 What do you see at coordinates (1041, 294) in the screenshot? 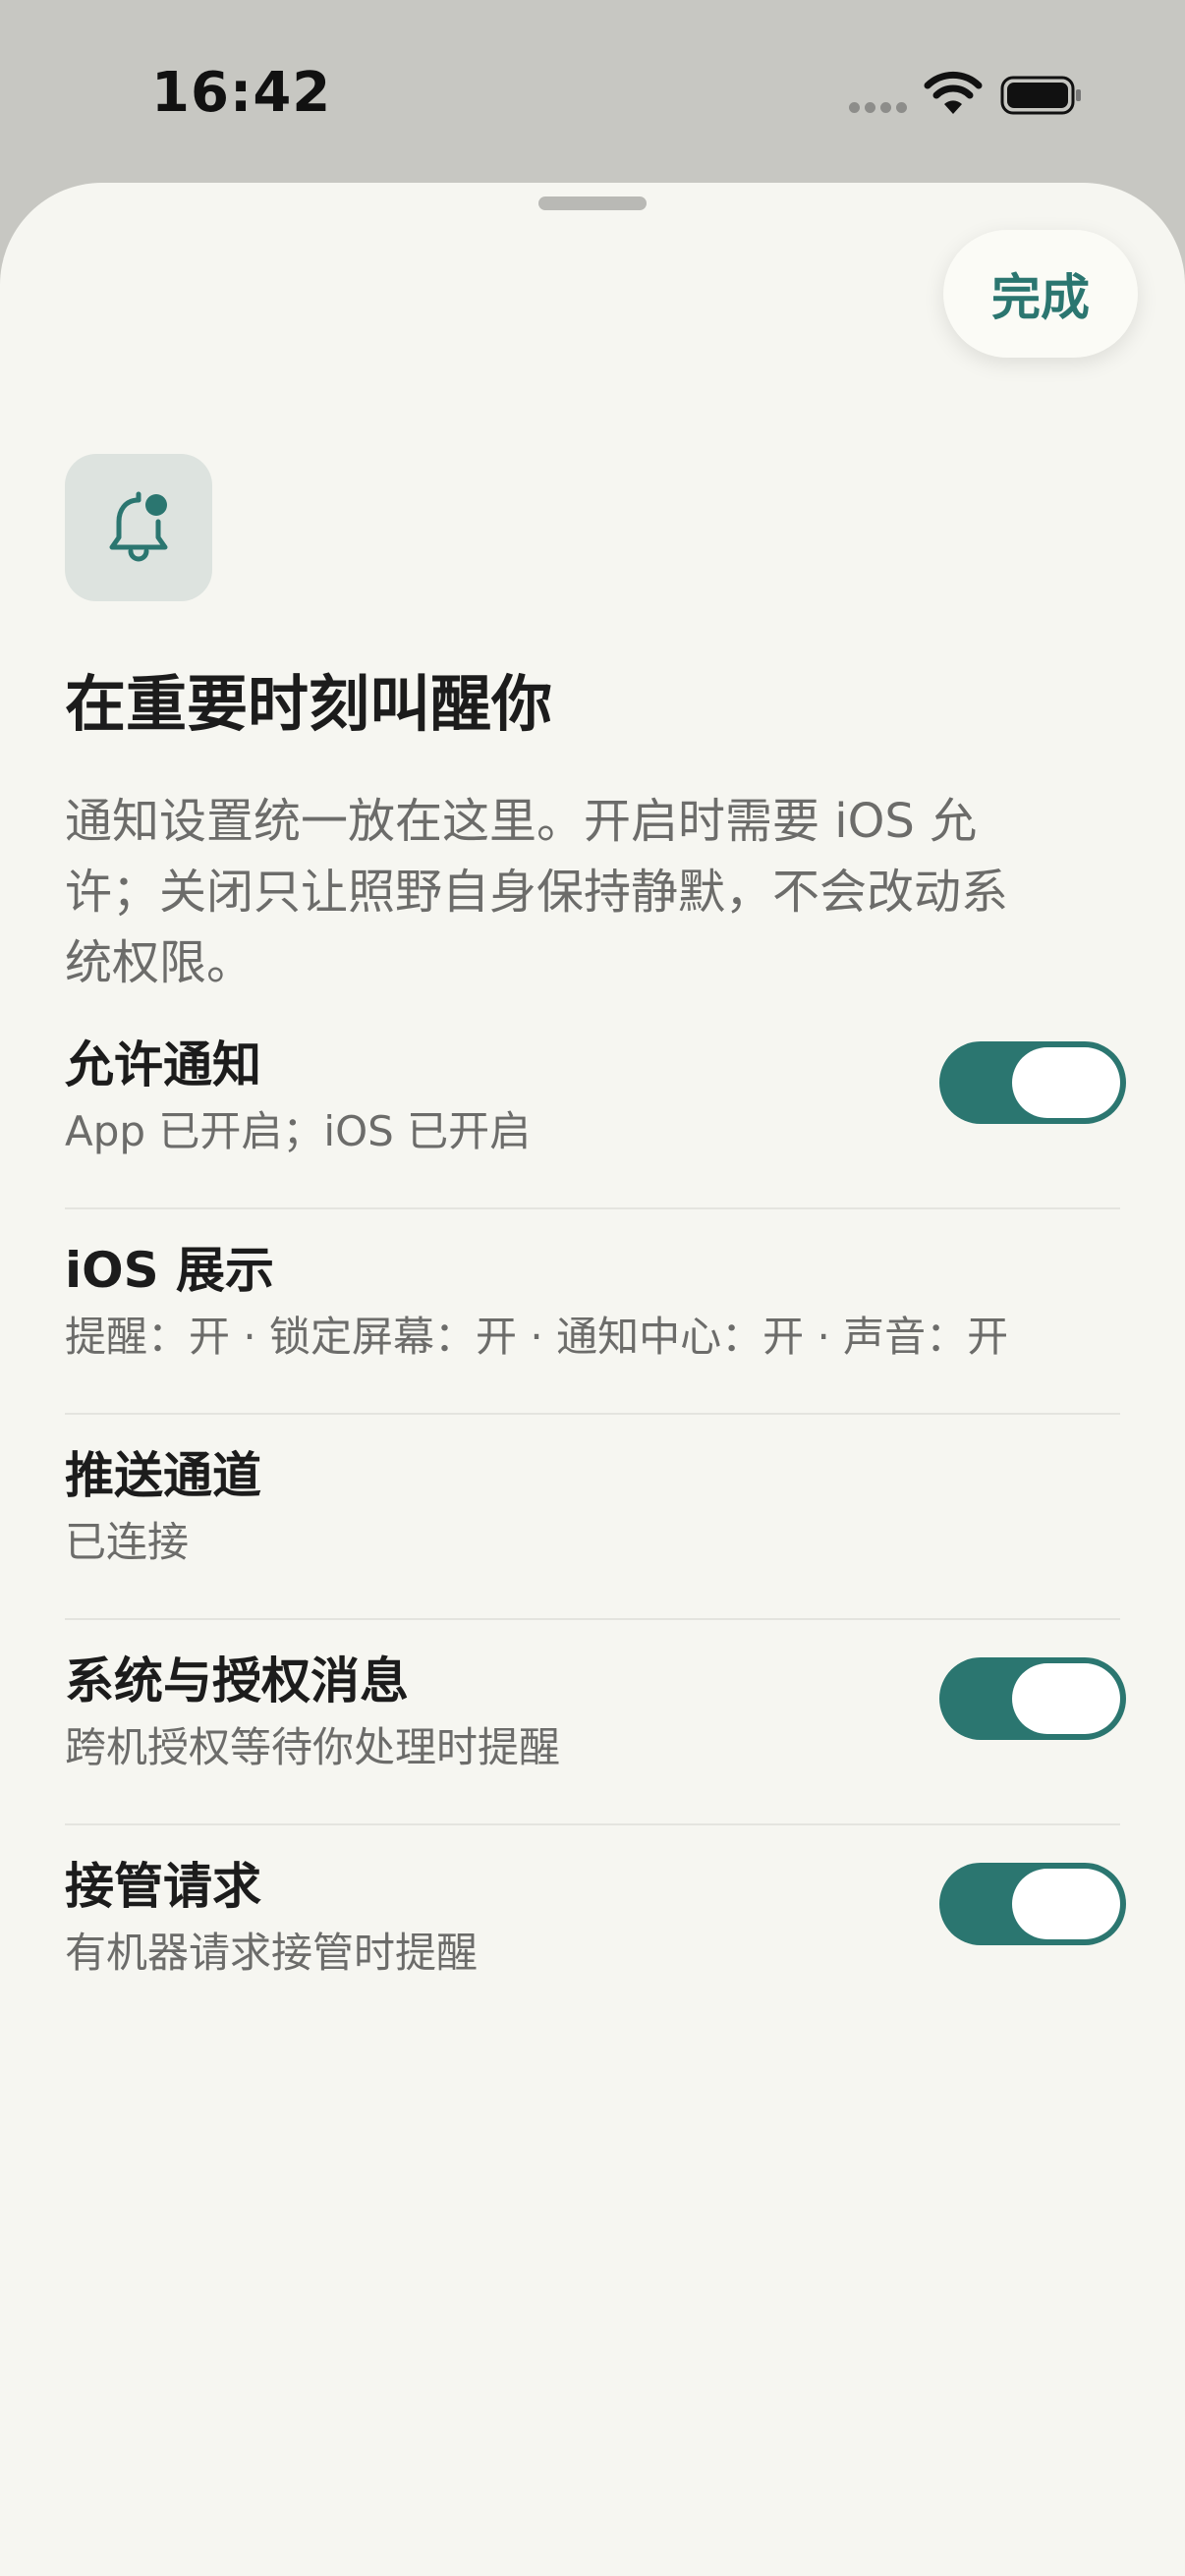
I see `done-button: 完成` at bounding box center [1041, 294].